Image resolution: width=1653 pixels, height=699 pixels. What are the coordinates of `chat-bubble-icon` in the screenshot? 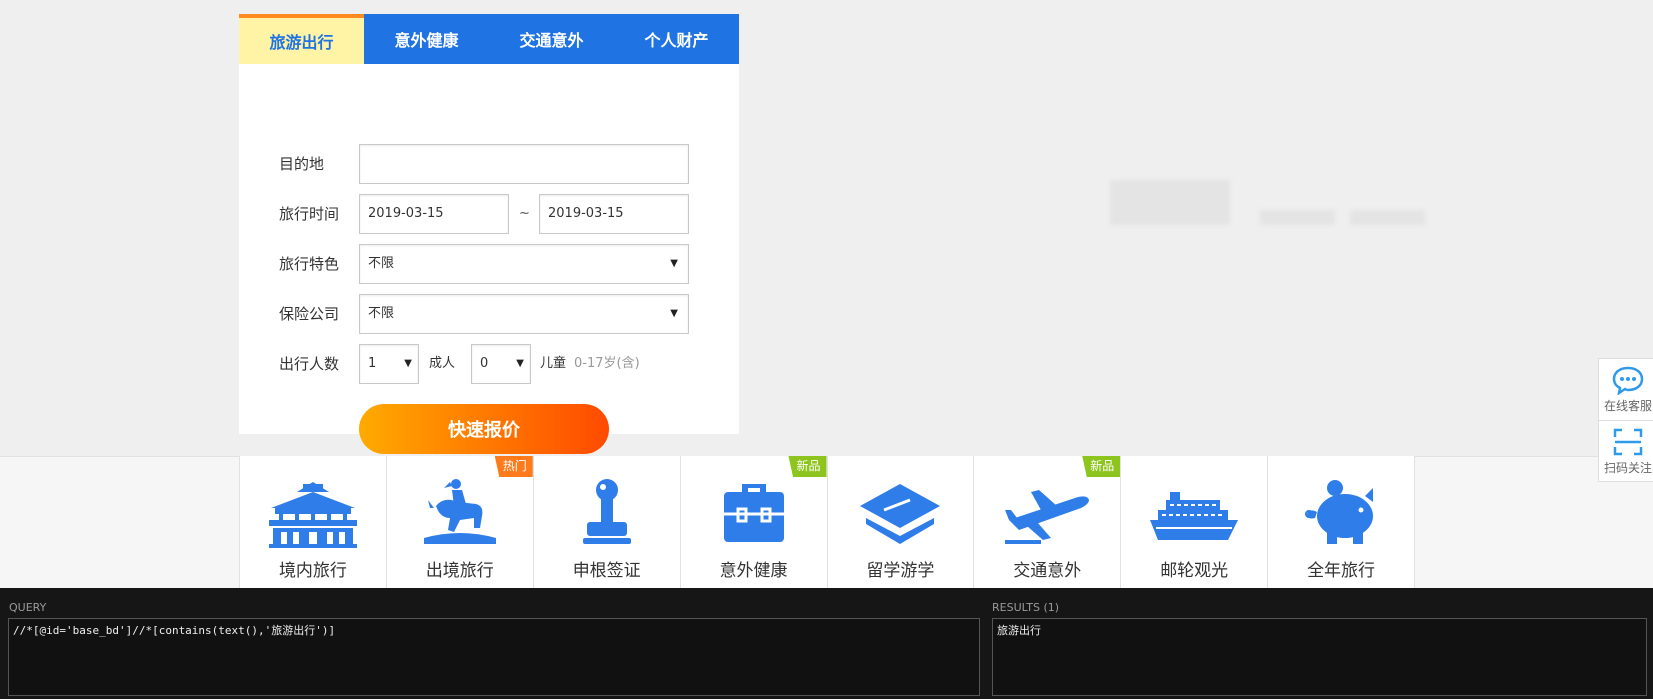 It's located at (1628, 380).